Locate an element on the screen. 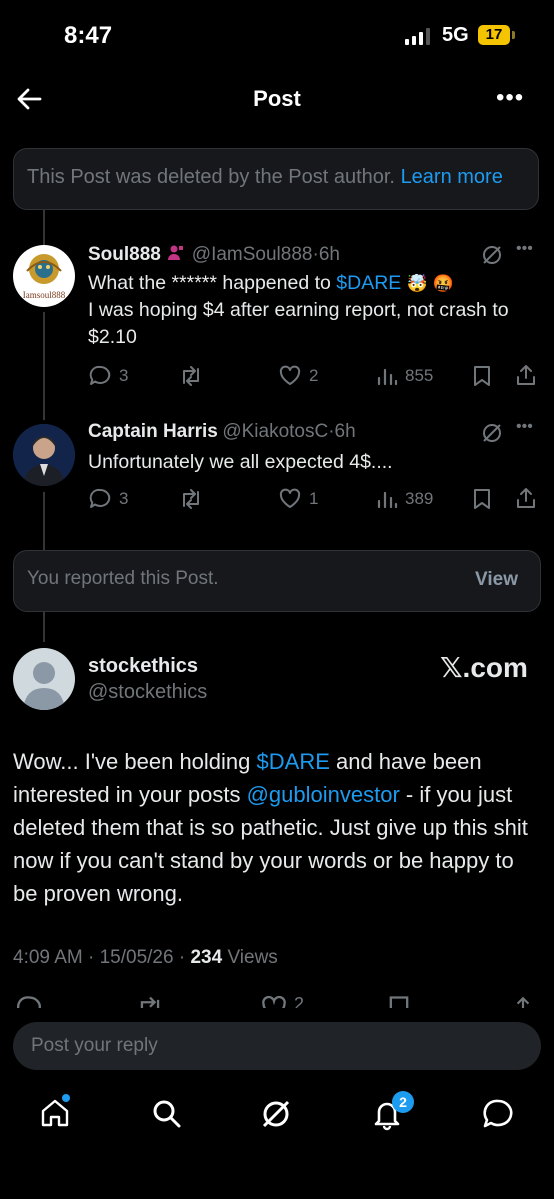  author-name: Captain Harris is located at coordinates (153, 431).